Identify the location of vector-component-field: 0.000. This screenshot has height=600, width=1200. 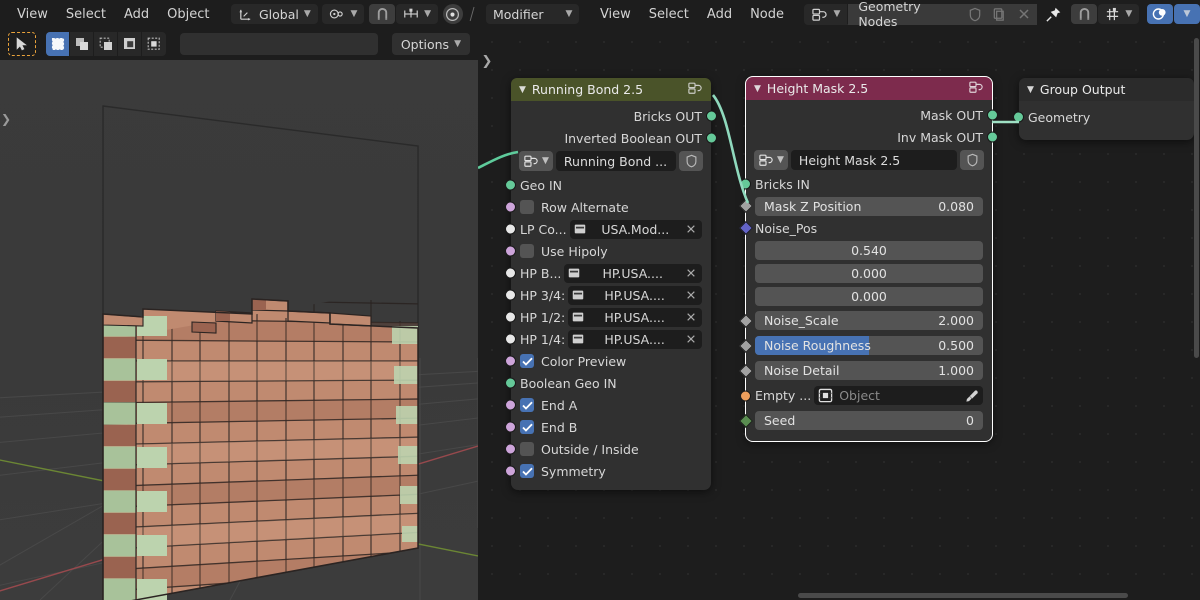
(869, 273).